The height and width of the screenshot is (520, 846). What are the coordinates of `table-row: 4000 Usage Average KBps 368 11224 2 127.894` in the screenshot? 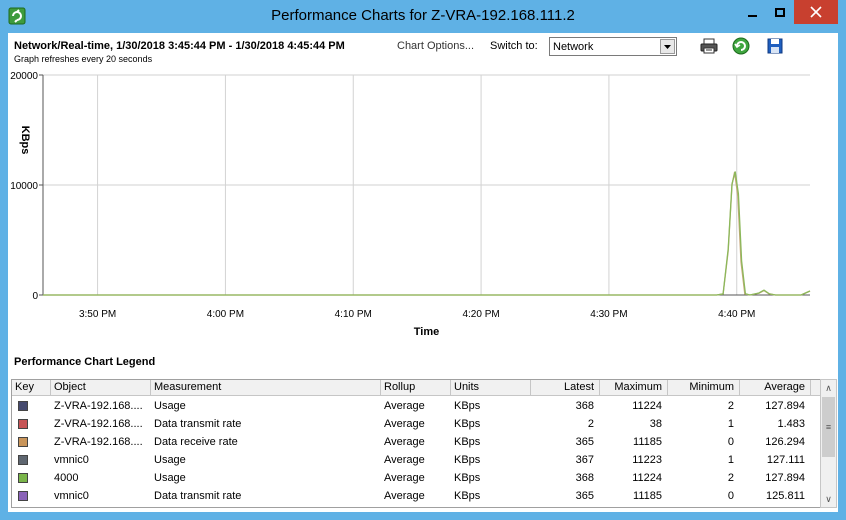 It's located at (417, 478).